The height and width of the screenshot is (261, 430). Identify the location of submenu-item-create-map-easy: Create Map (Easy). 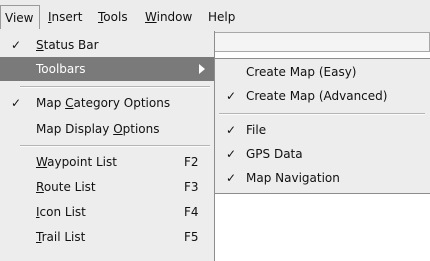
(322, 72).